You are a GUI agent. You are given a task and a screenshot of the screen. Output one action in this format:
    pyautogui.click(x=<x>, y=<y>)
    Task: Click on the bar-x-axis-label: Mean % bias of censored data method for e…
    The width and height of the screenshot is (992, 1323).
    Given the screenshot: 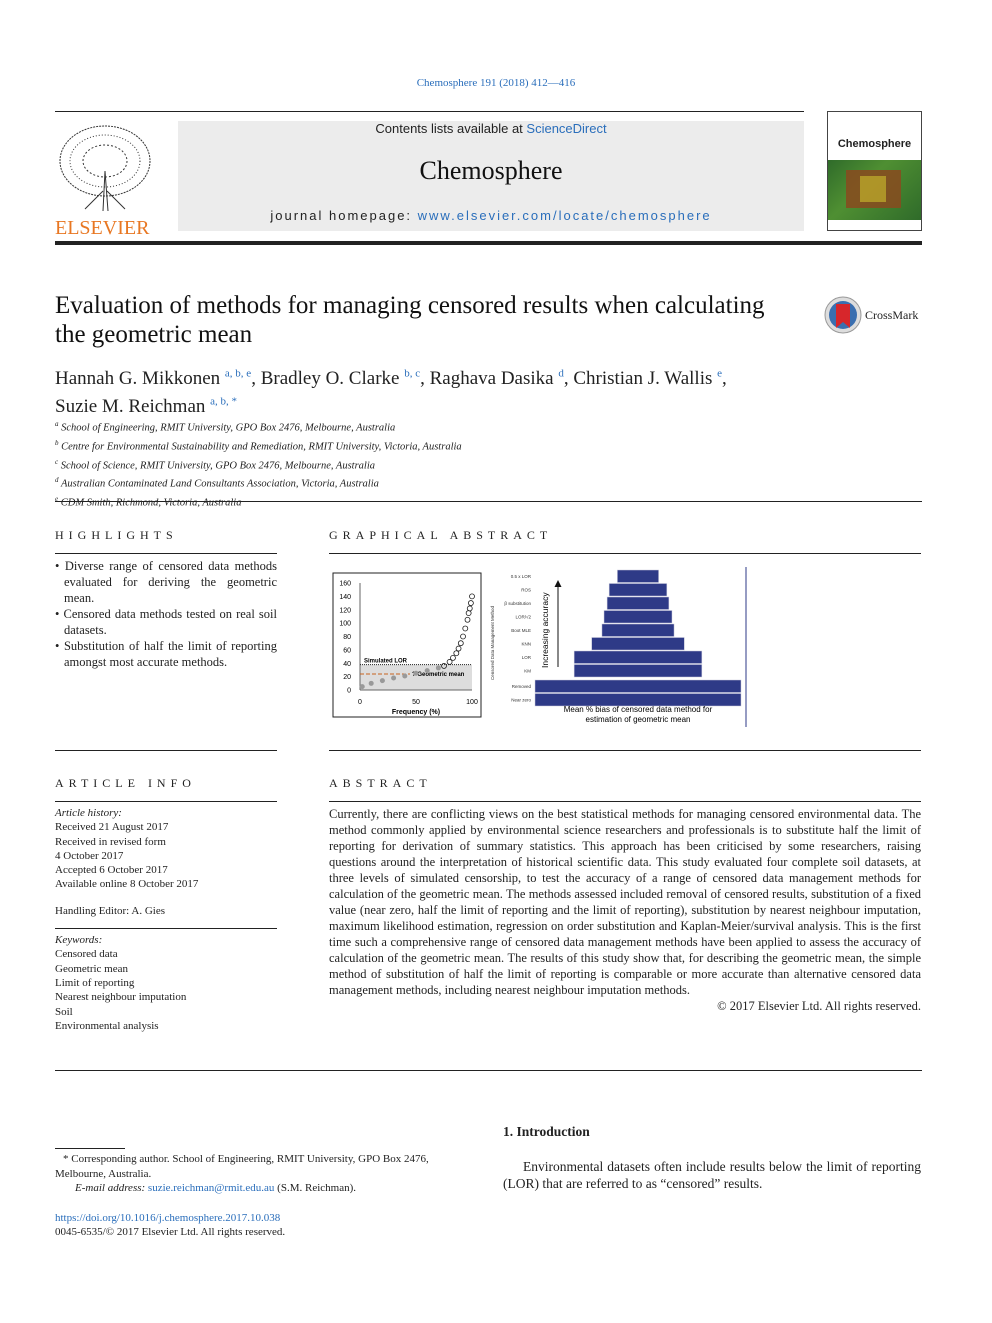 What is the action you would take?
    pyautogui.click(x=638, y=714)
    